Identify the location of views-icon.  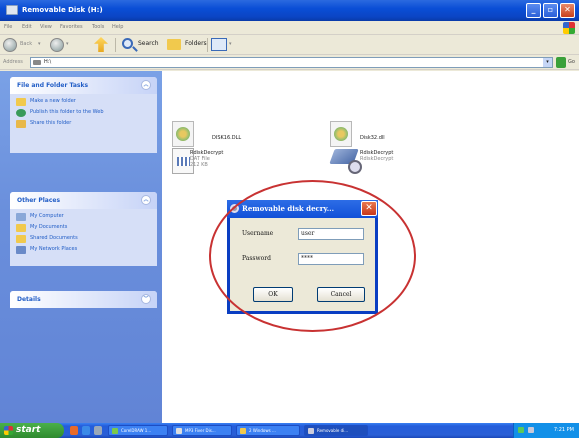
(219, 44).